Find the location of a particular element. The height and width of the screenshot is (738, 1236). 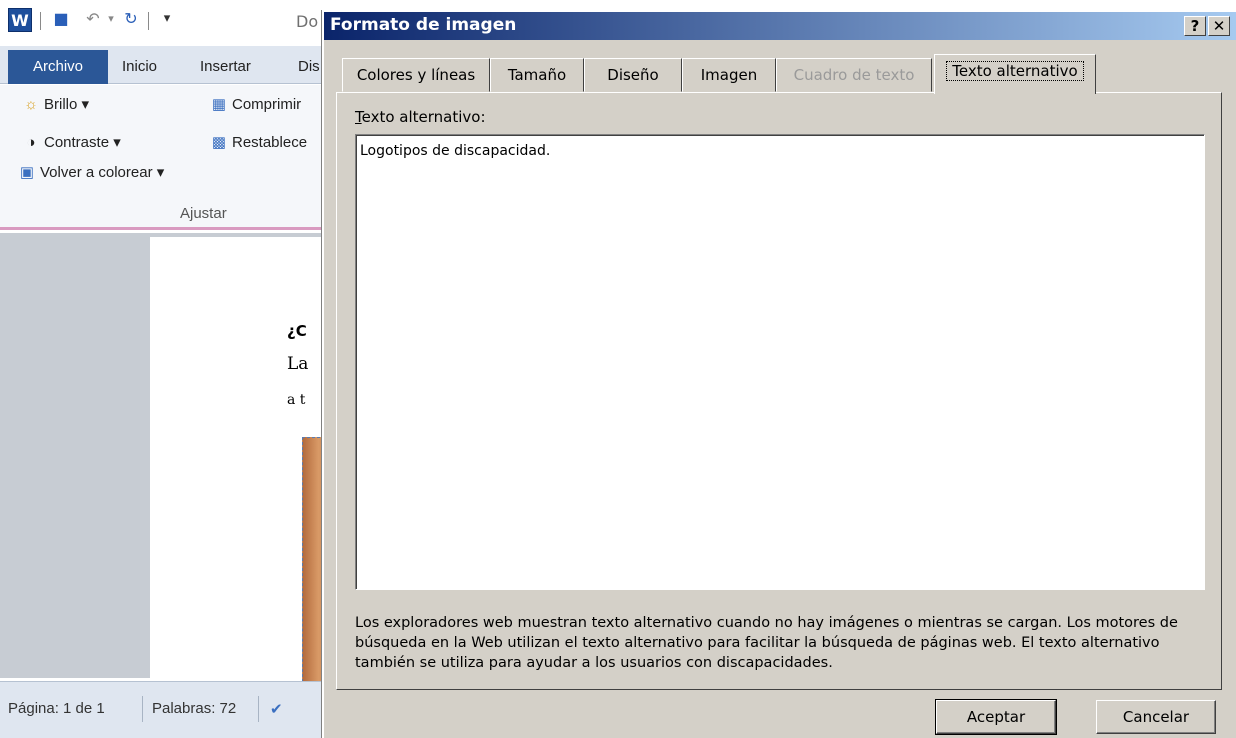

ok-button: Aceptar is located at coordinates (996, 717).